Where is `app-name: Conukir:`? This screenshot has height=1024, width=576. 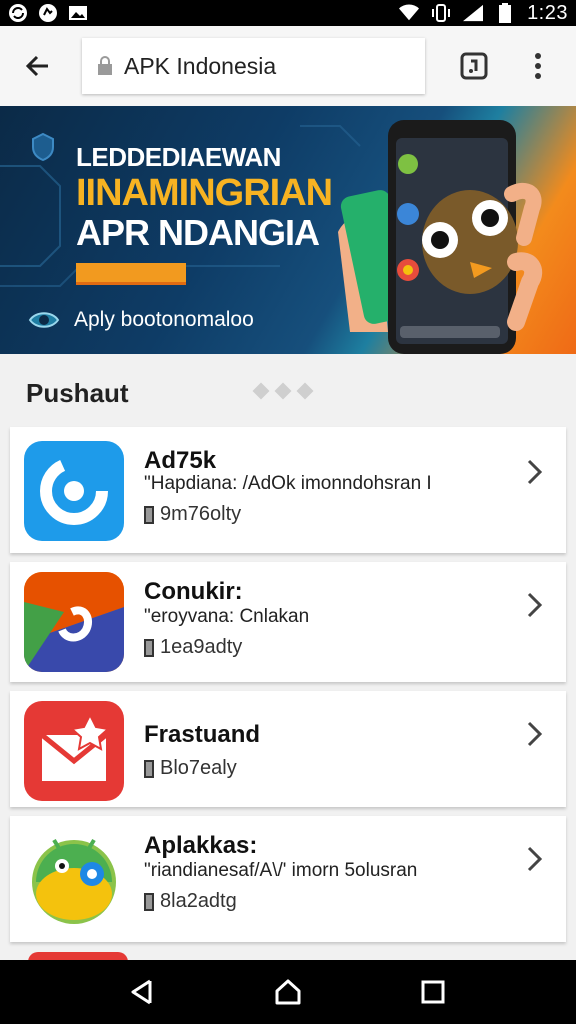
app-name: Conukir: is located at coordinates (193, 591).